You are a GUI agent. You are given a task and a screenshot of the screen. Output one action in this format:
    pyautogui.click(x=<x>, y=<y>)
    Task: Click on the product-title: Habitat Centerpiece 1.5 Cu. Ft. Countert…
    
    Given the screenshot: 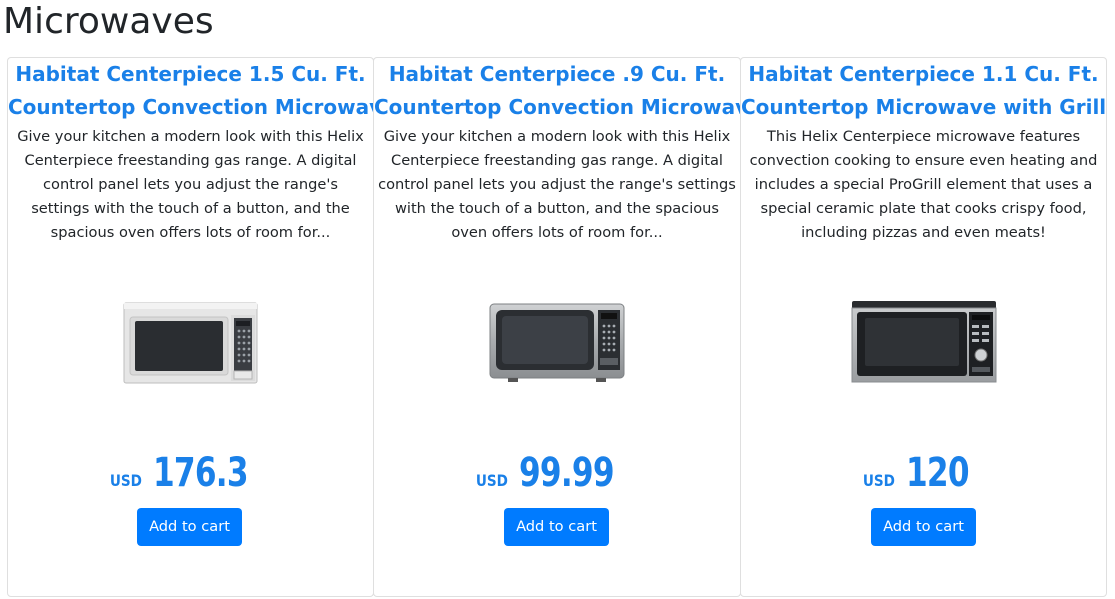 What is the action you would take?
    pyautogui.click(x=202, y=91)
    